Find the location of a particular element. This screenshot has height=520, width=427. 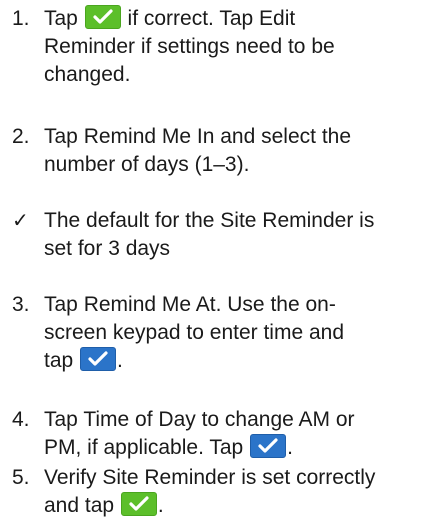

ui-term: Reminder is located at coordinates (90, 46).